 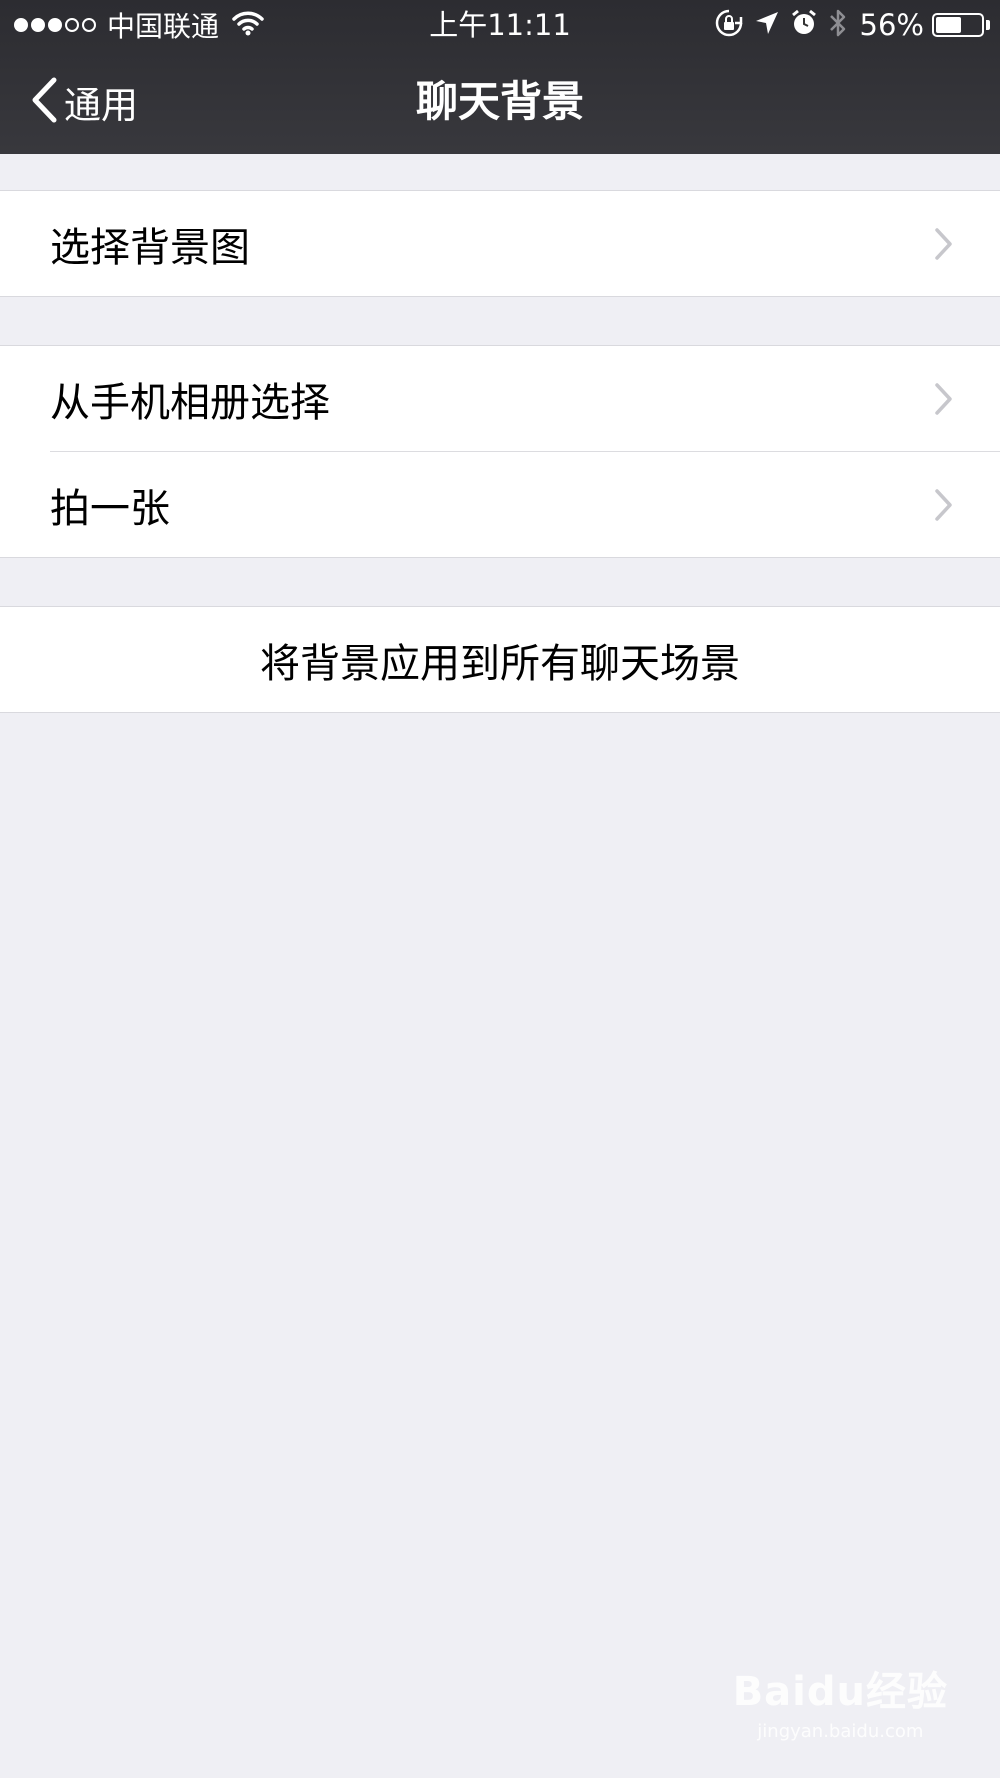 I want to click on page-title: 聊天背景, so click(x=499, y=101).